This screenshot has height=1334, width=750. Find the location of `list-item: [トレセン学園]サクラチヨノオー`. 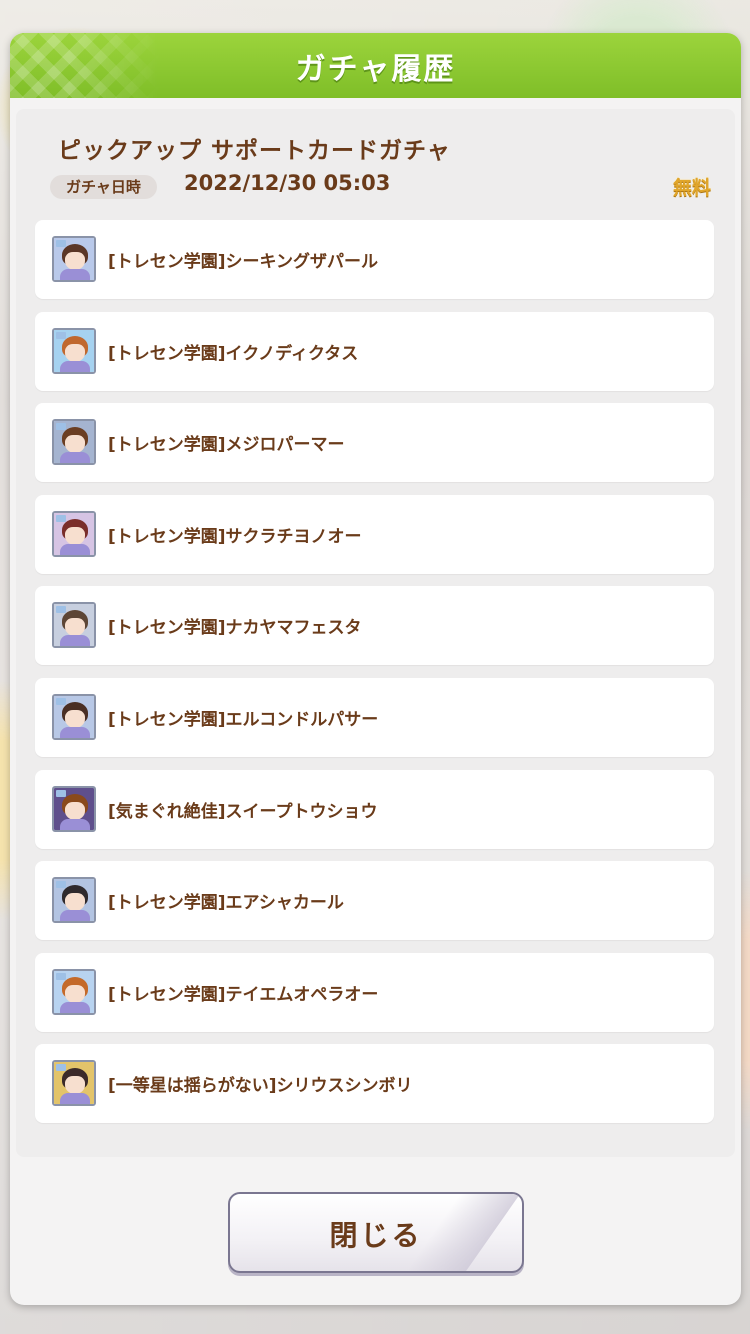

list-item: [トレセン学園]サクラチヨノオー is located at coordinates (374, 534).